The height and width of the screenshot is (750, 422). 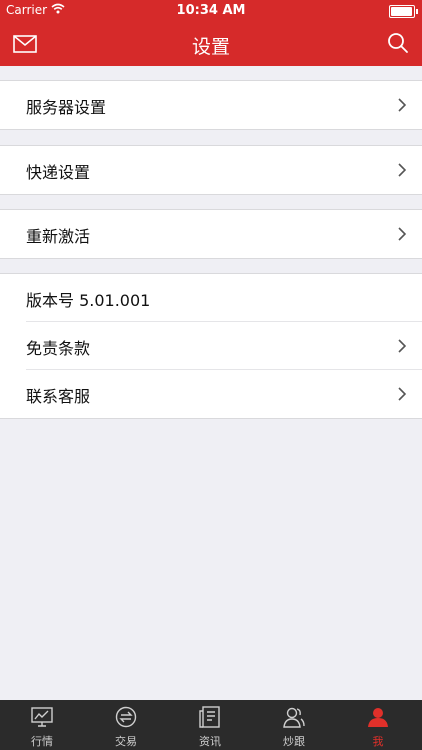 I want to click on search-icon, so click(x=398, y=43).